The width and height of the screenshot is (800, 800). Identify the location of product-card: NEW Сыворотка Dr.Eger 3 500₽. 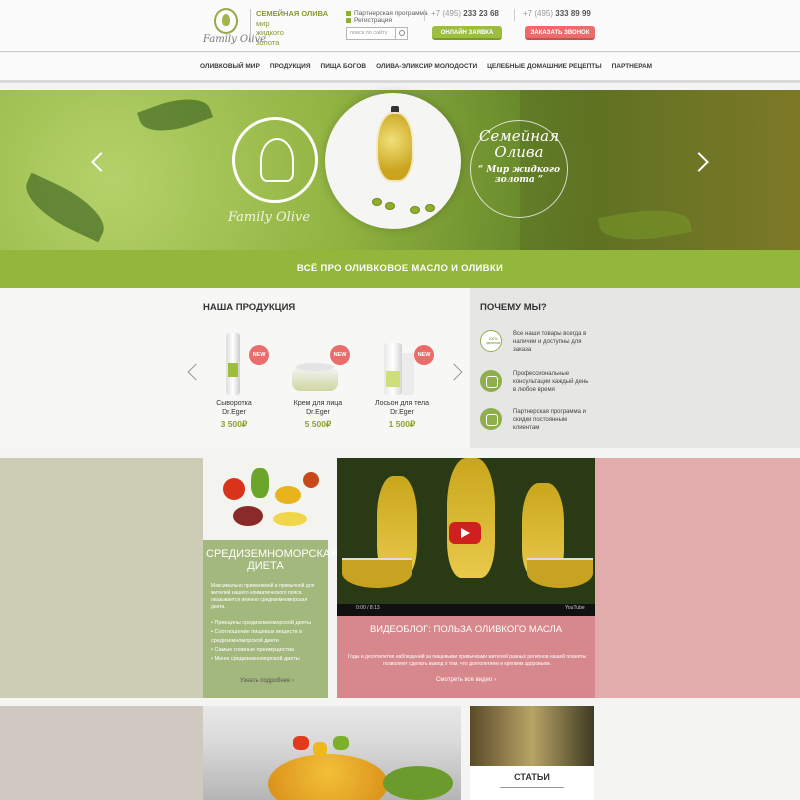
(234, 381).